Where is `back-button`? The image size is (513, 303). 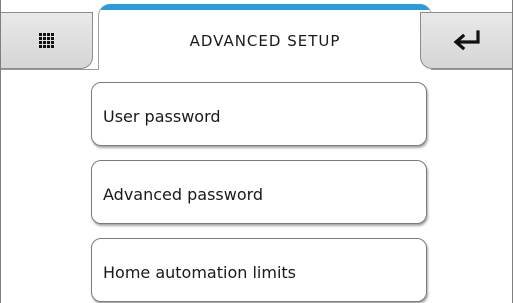
back-button is located at coordinates (466, 40).